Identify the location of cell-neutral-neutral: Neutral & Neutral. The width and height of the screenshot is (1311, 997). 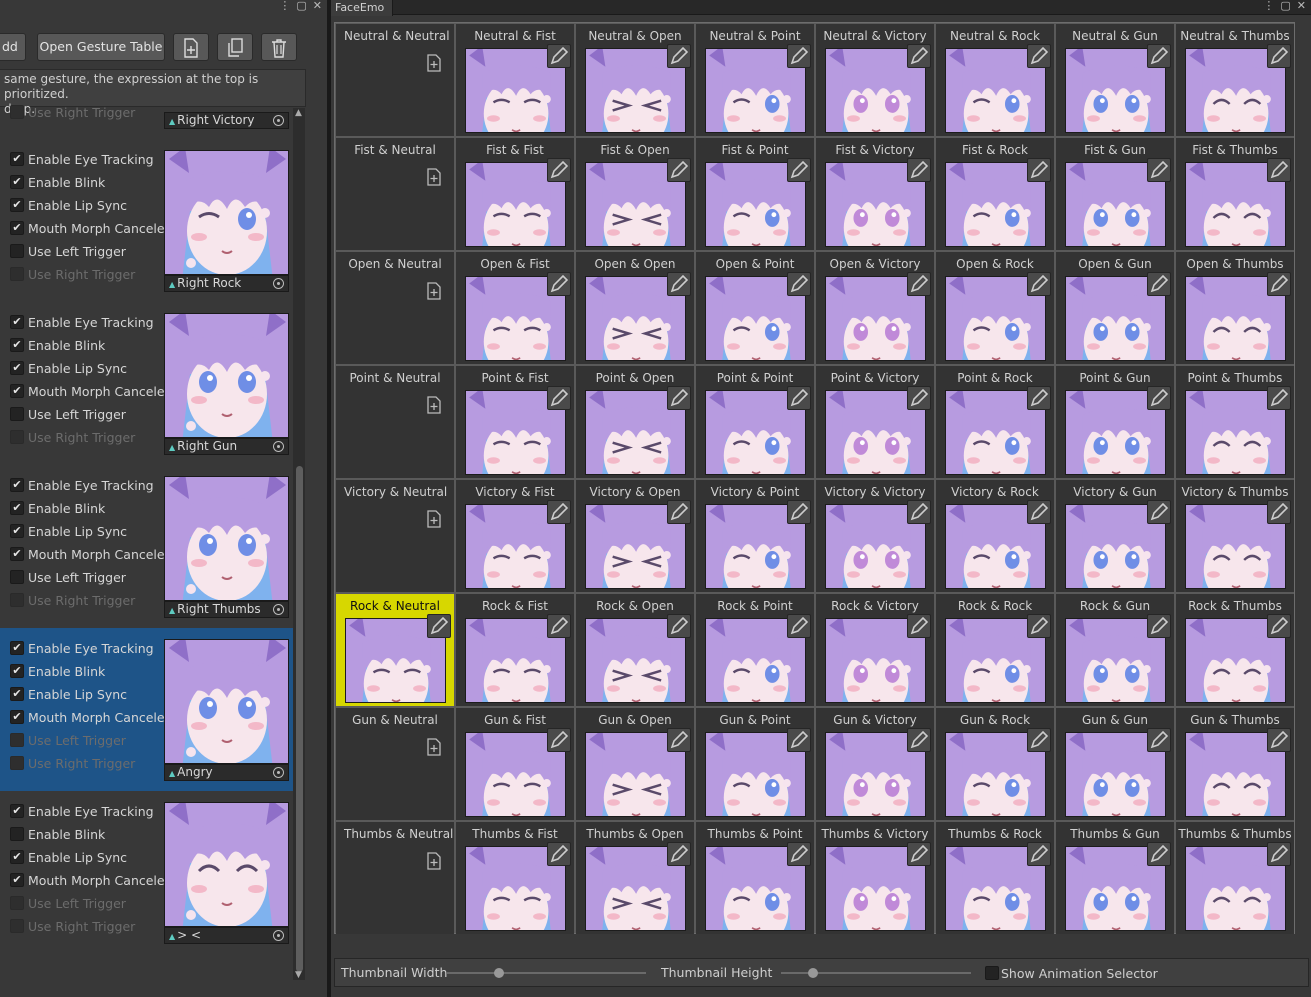
(395, 80).